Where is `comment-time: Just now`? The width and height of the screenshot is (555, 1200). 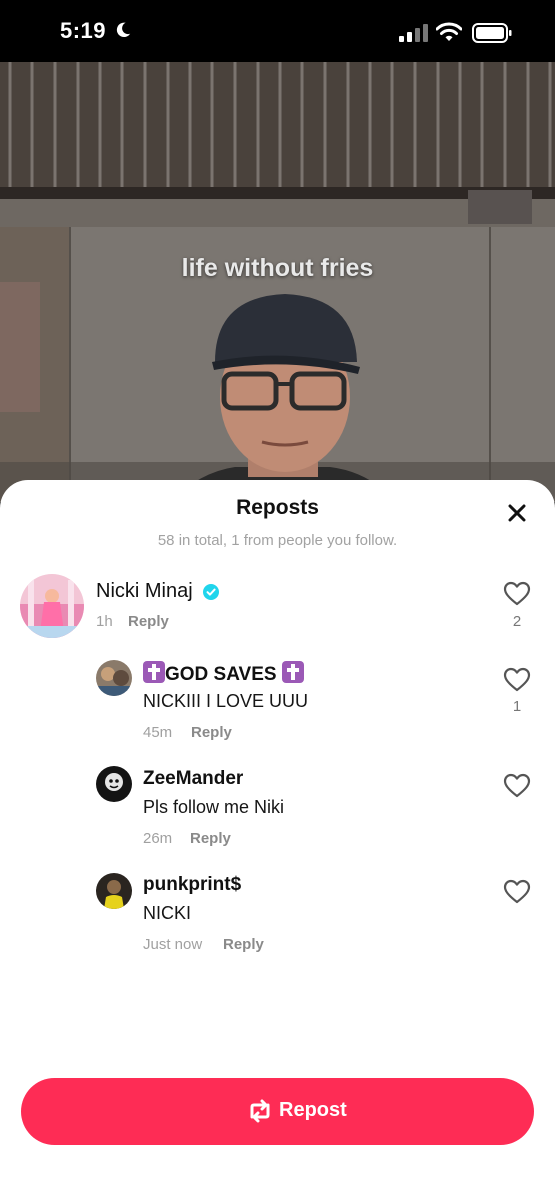
comment-time: Just now is located at coordinates (173, 944).